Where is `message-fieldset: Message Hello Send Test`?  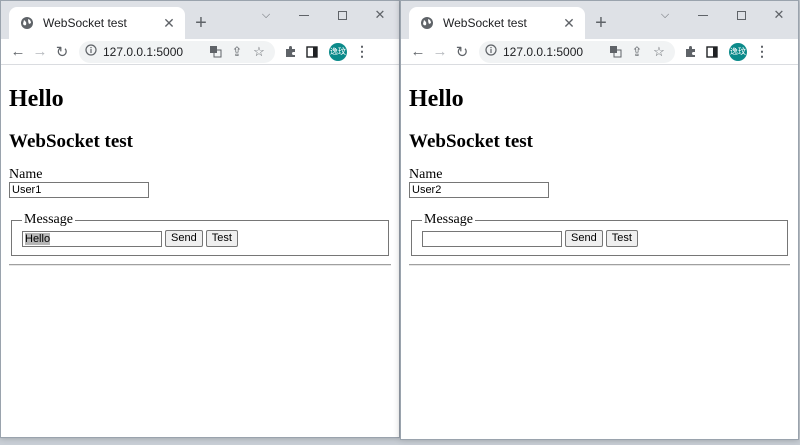 message-fieldset: Message Hello Send Test is located at coordinates (200, 234).